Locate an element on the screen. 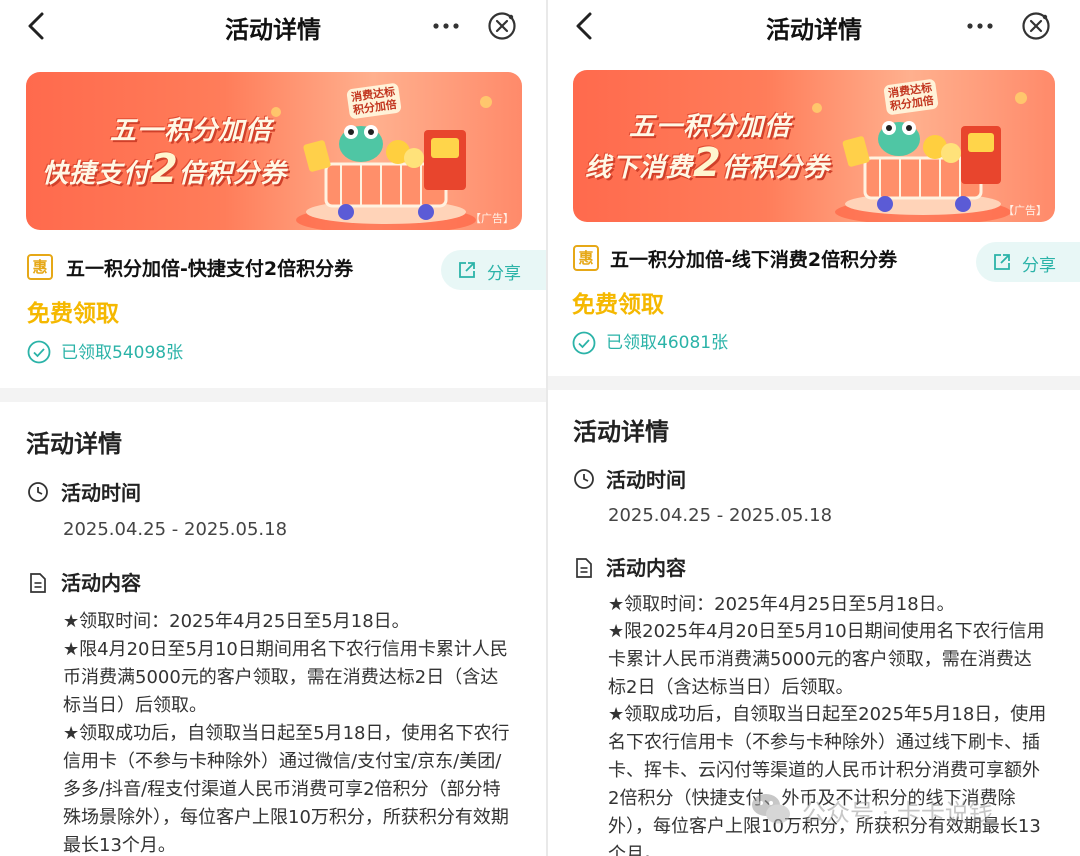 Image resolution: width=1080 pixels, height=856 pixels. coupon-title: 五一积分加倍-线下消费2倍积分券 is located at coordinates (754, 260).